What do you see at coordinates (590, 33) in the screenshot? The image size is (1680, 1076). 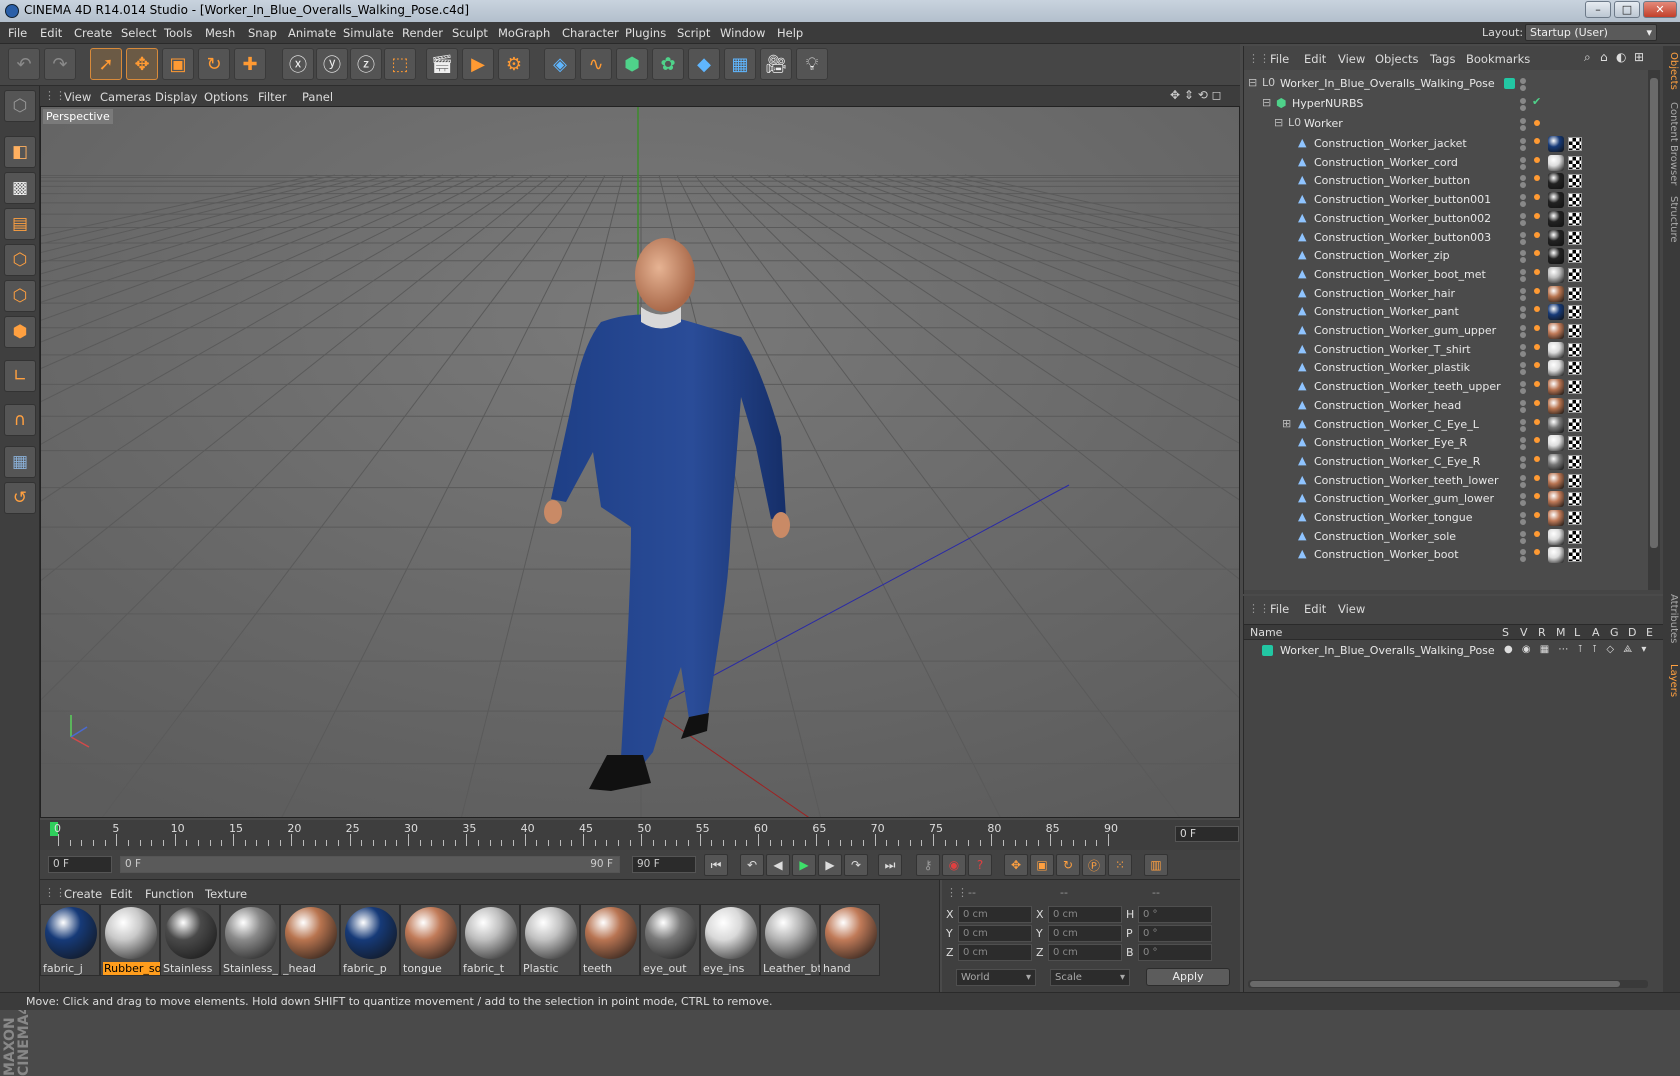 I see `menu-character: Character` at bounding box center [590, 33].